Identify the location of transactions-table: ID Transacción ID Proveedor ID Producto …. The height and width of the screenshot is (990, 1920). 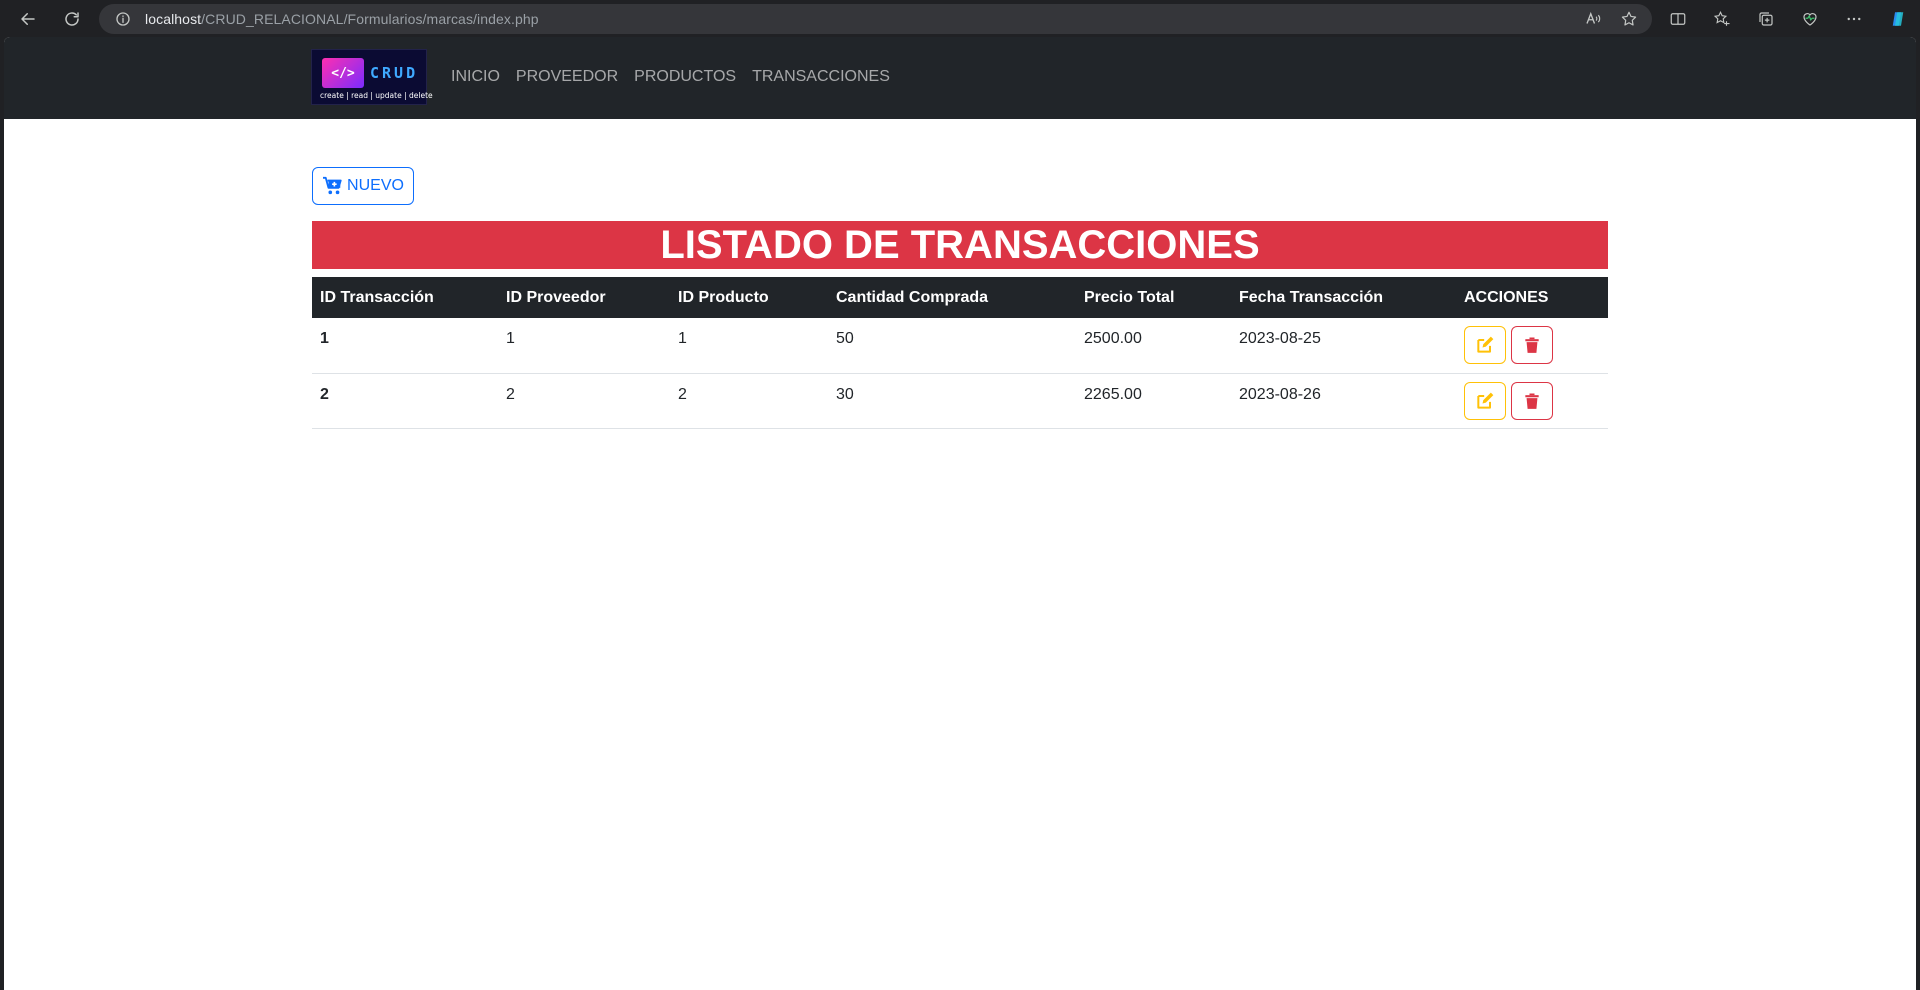
(960, 353).